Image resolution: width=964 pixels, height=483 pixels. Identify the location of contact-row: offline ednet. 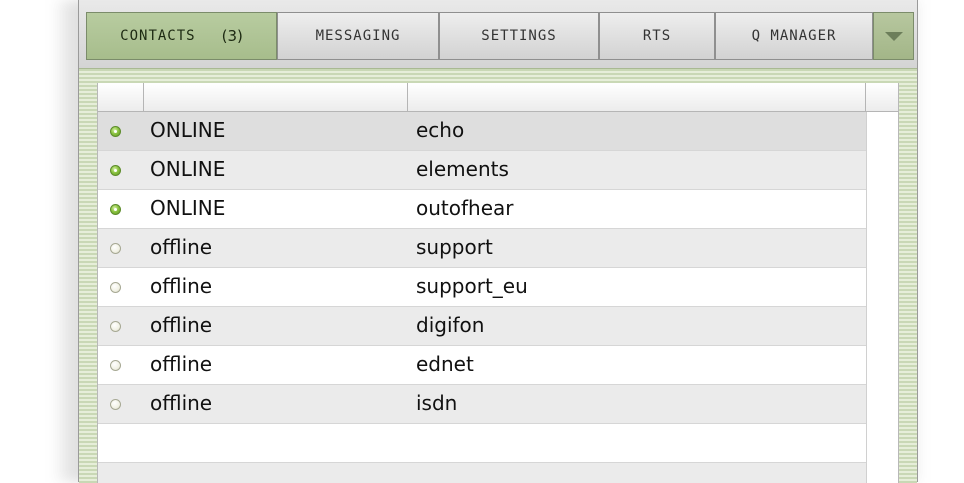
(482, 365).